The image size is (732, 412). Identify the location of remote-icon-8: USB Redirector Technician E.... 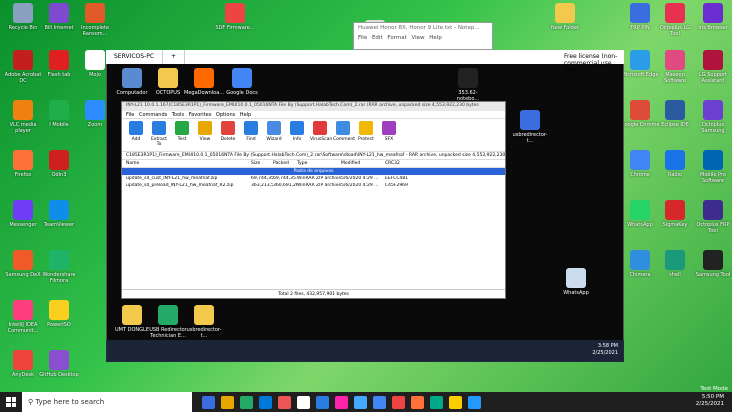
(168, 322).